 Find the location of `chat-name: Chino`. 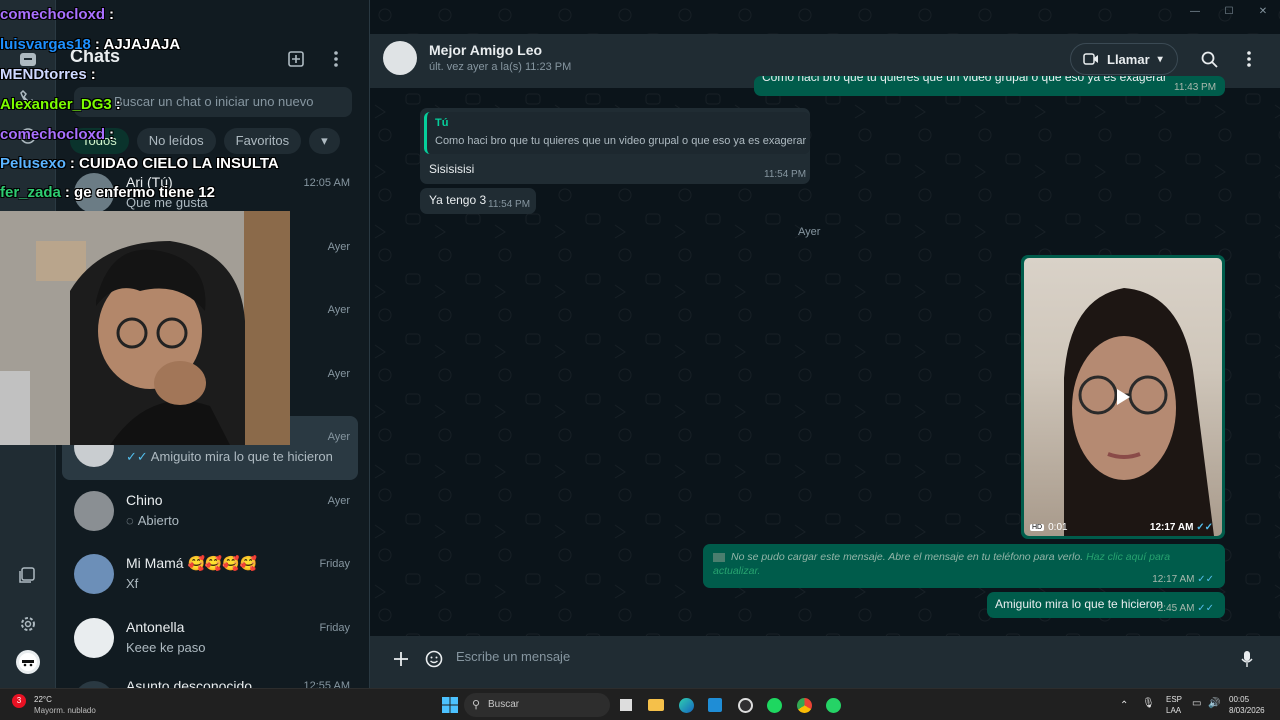

chat-name: Chino is located at coordinates (144, 499).